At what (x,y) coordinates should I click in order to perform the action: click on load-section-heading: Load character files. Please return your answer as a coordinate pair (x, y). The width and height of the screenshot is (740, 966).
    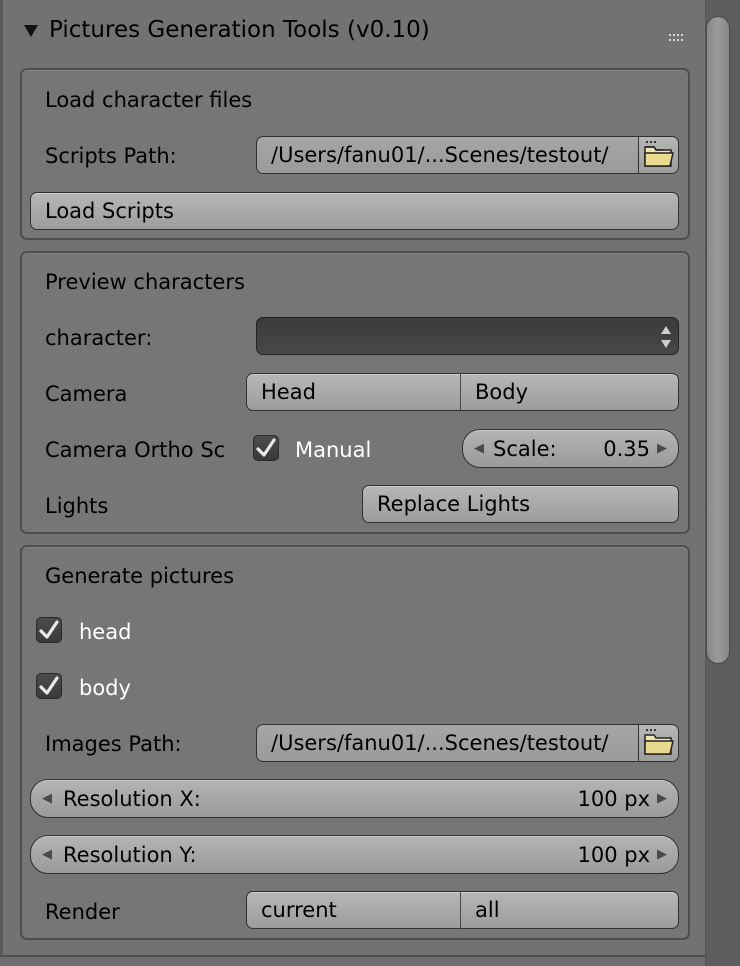
    Looking at the image, I should click on (149, 100).